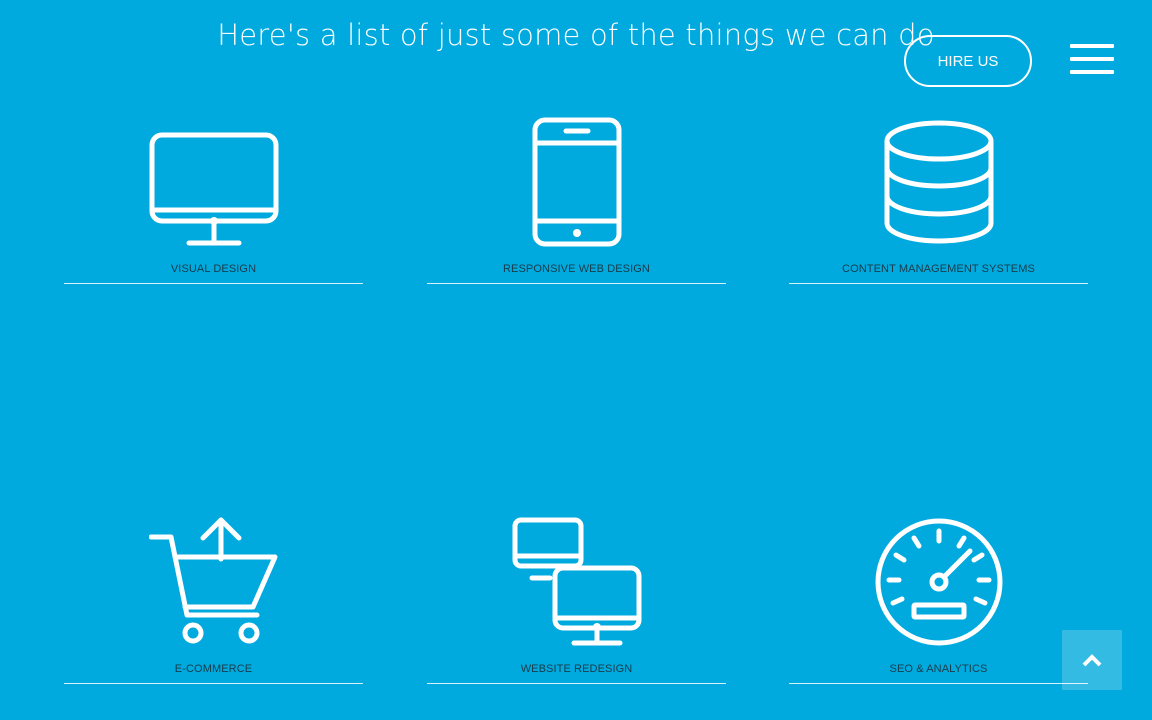 The image size is (1152, 720). Describe the element at coordinates (938, 269) in the screenshot. I see `service-label: CONTENT MANAGEMENT SYSTEMS` at that location.